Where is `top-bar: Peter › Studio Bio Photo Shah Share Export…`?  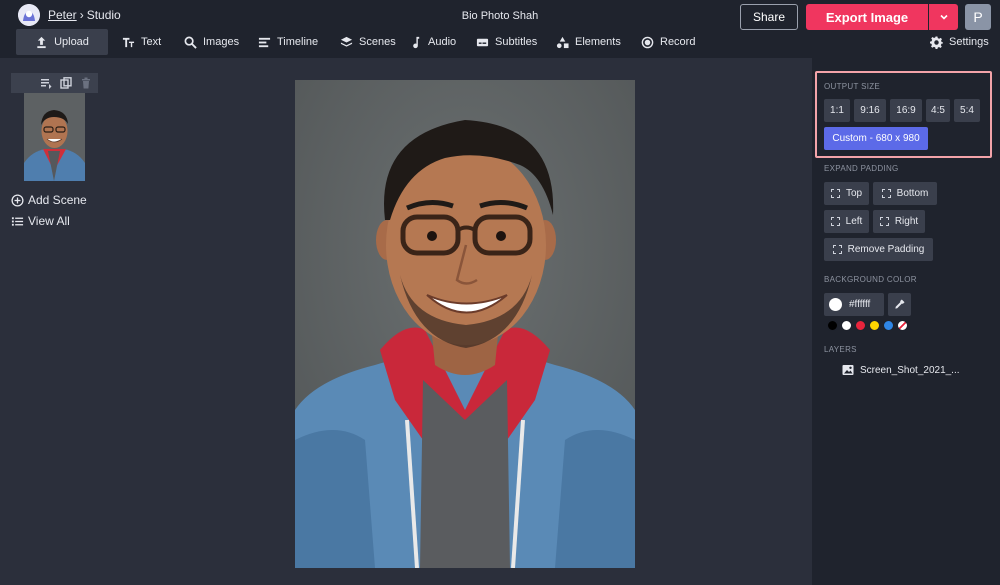 top-bar: Peter › Studio Bio Photo Shah Share Export… is located at coordinates (500, 29).